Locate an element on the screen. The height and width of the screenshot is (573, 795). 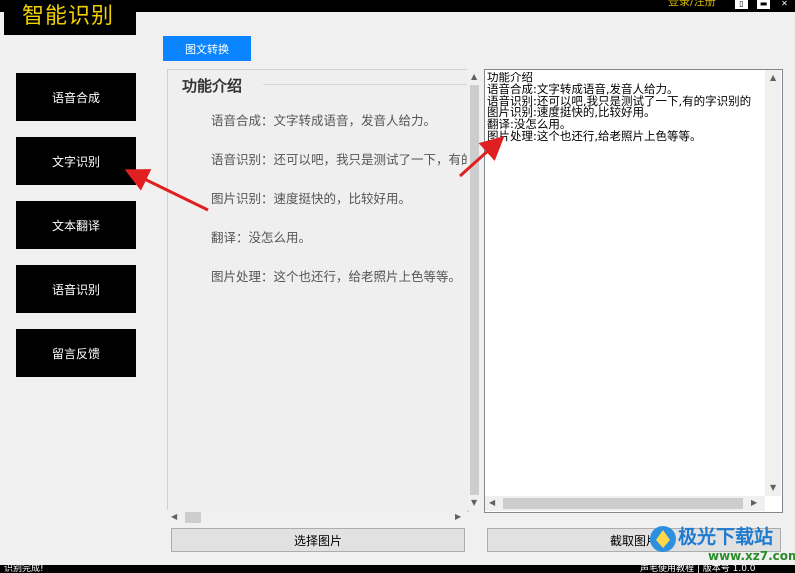
watermark: 极光下载站 www.xz7.com is located at coordinates (721, 543).